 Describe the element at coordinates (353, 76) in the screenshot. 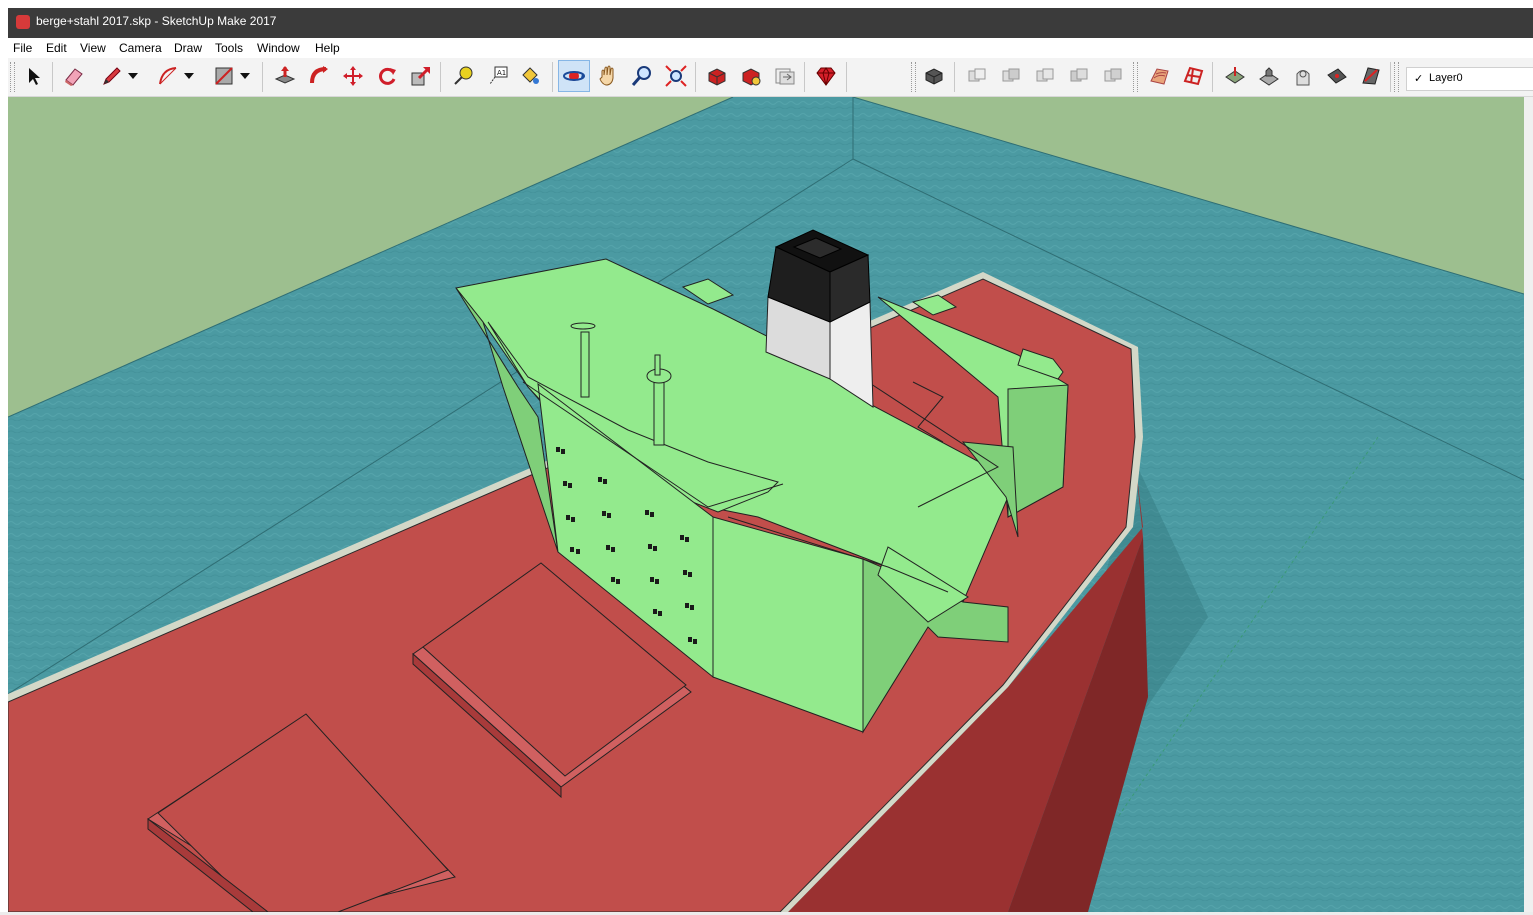

I see `move-icon` at that location.